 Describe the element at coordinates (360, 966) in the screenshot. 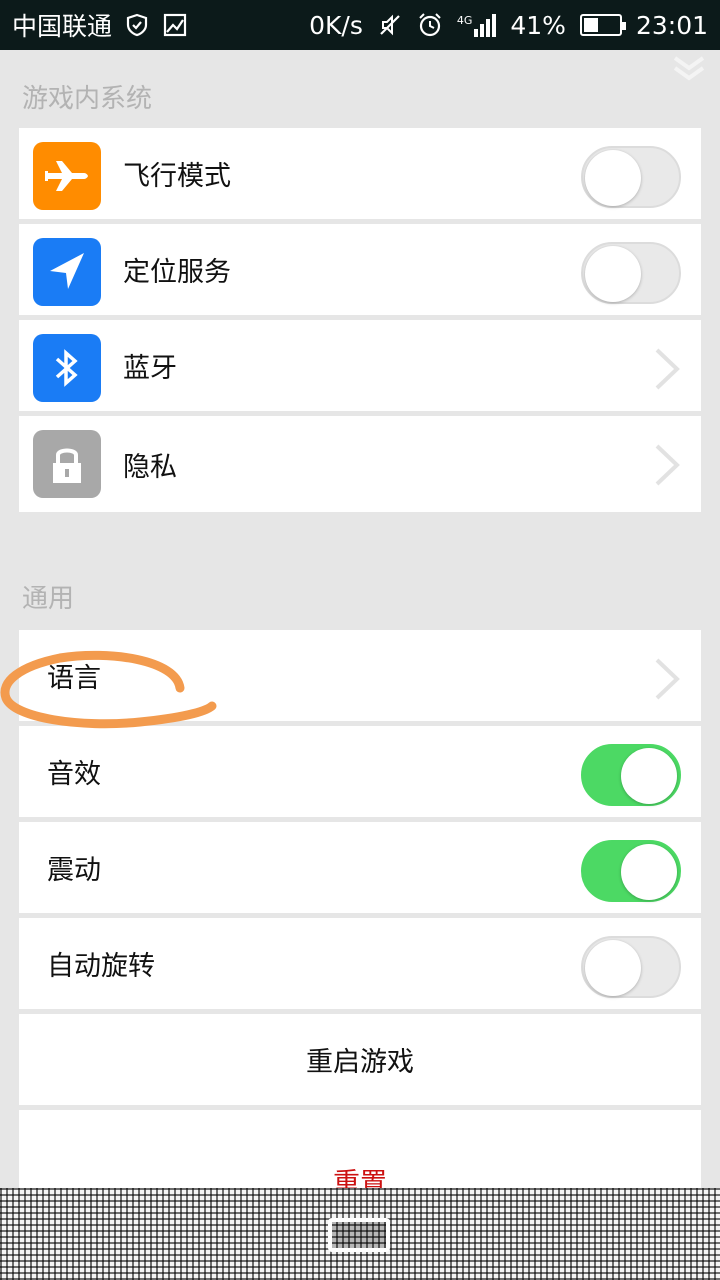

I see `row-auto-rotate: 自动旋转` at that location.